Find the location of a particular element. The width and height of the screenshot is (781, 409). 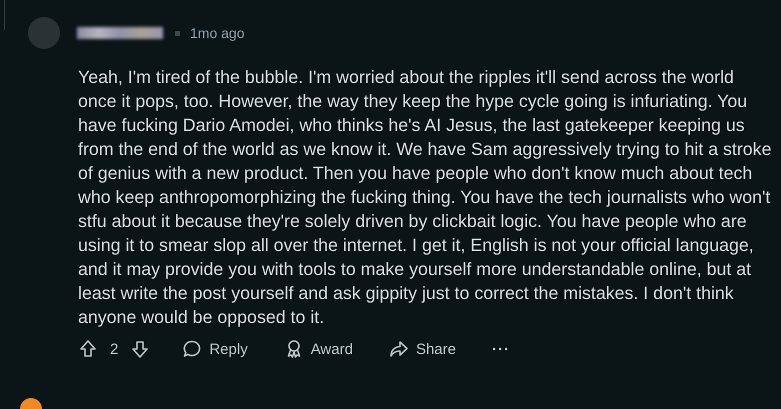

up-arrow-icon is located at coordinates (88, 349).